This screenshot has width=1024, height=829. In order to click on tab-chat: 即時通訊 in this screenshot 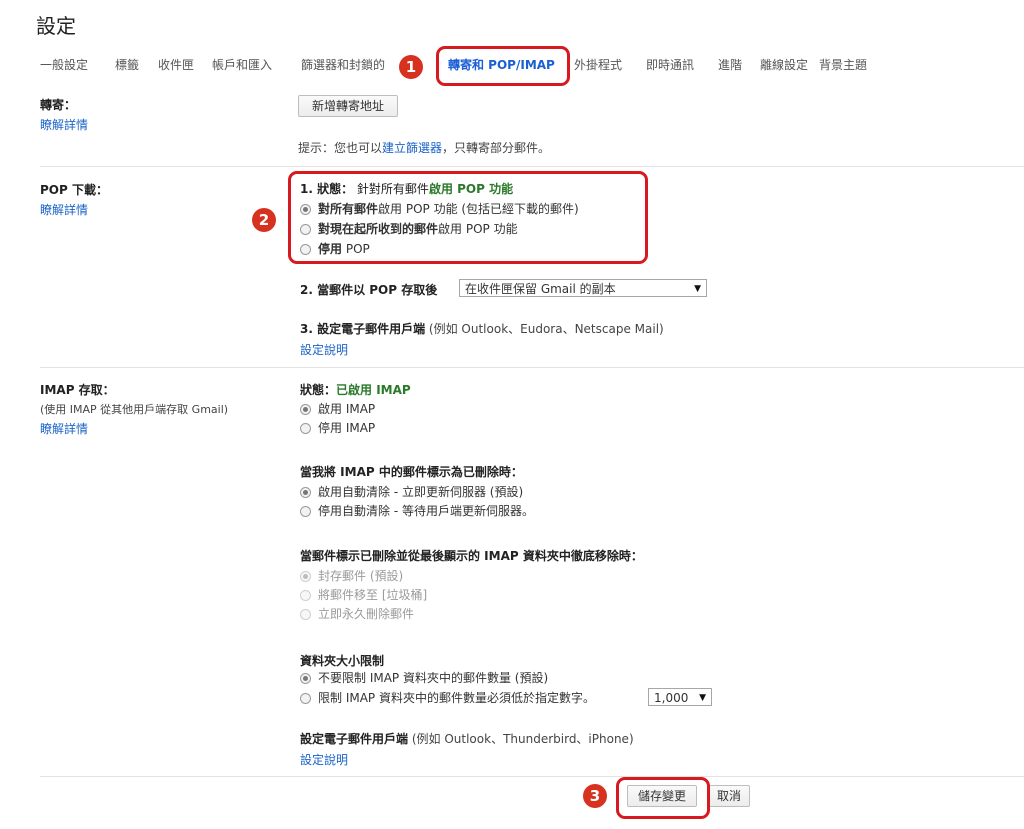, I will do `click(670, 64)`.